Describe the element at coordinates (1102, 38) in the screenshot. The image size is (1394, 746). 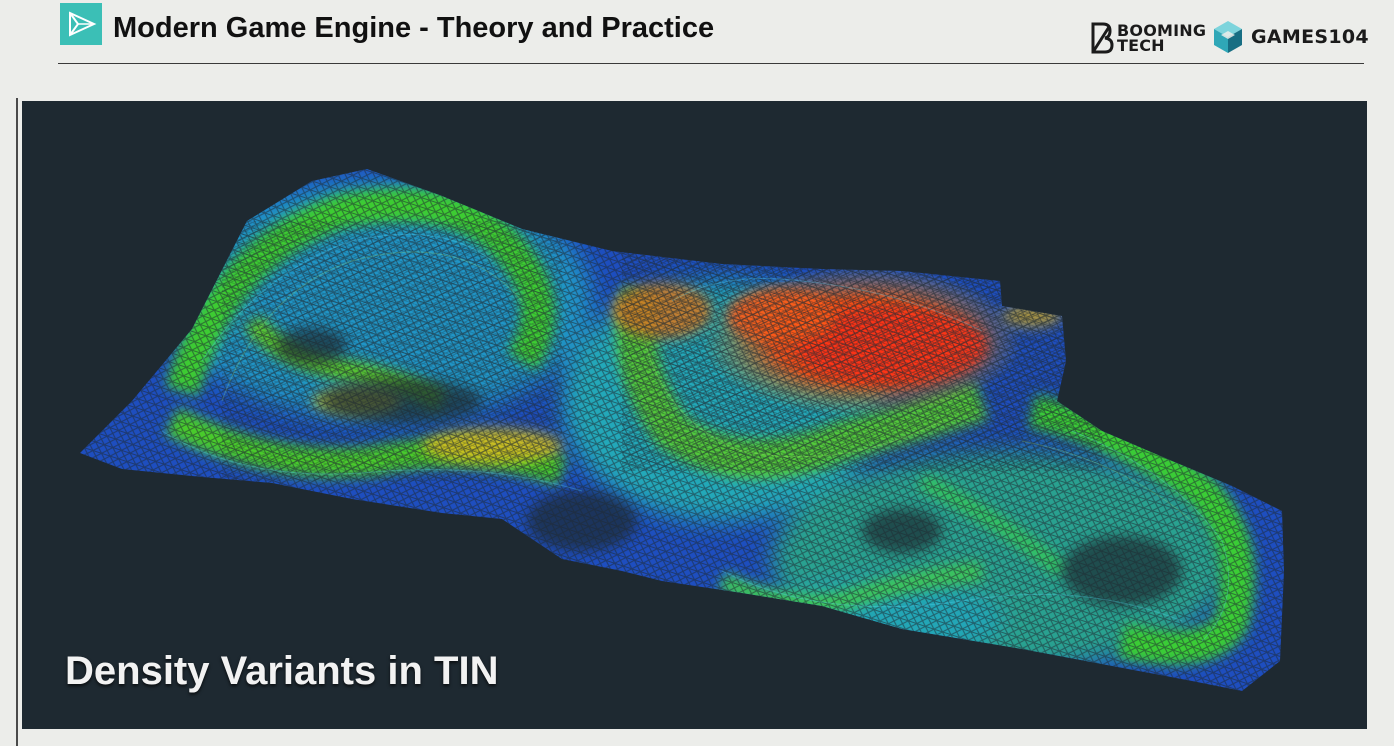
I see `booming-tech-icon` at that location.